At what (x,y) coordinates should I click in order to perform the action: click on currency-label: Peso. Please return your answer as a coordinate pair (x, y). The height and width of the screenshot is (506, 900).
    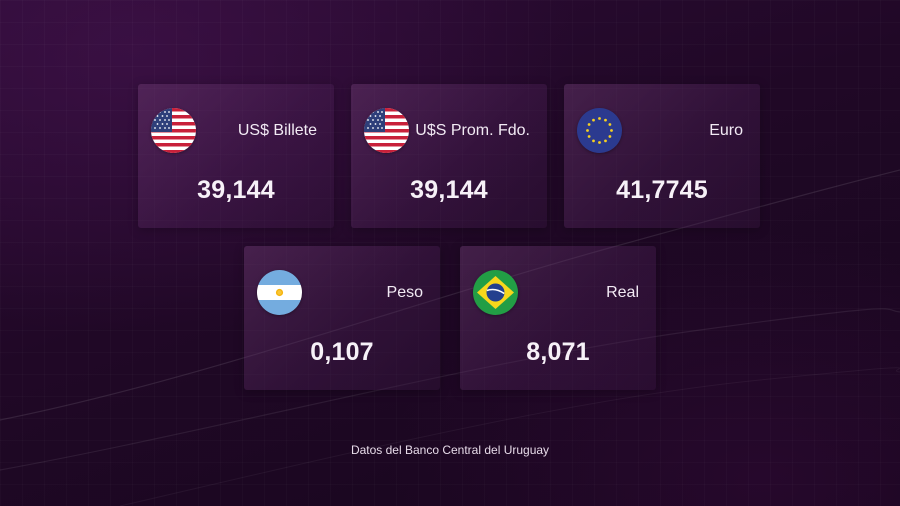
    Looking at the image, I should click on (404, 292).